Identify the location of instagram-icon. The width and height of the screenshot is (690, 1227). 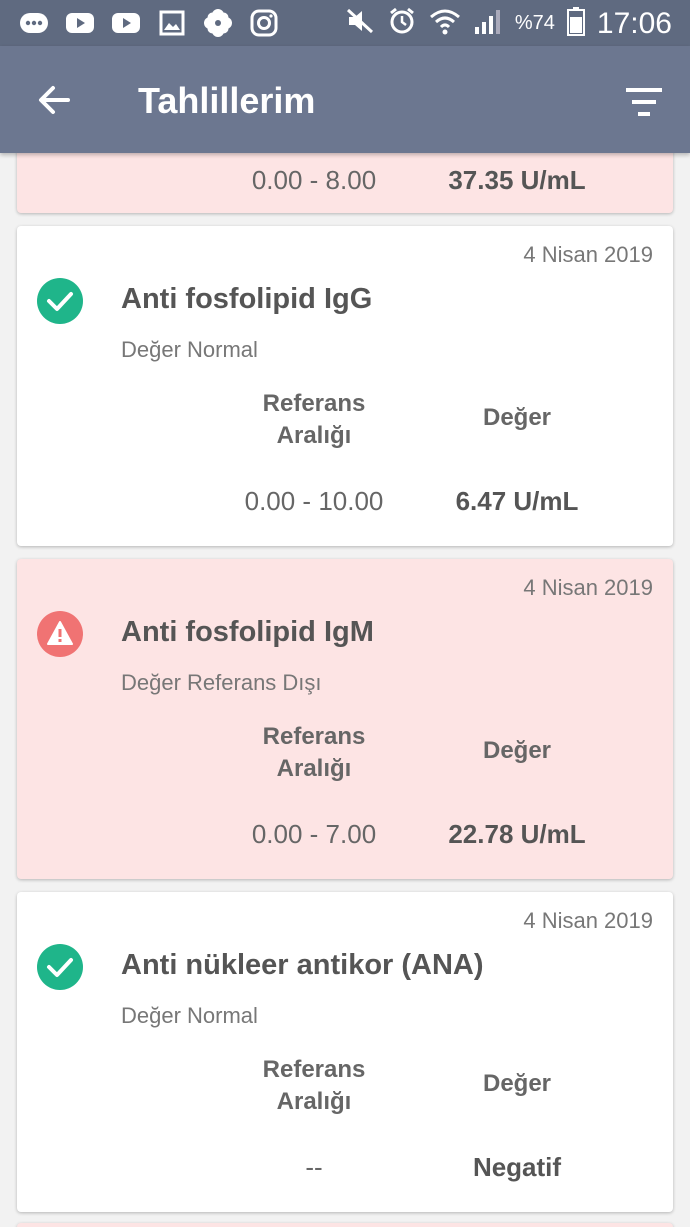
(264, 23).